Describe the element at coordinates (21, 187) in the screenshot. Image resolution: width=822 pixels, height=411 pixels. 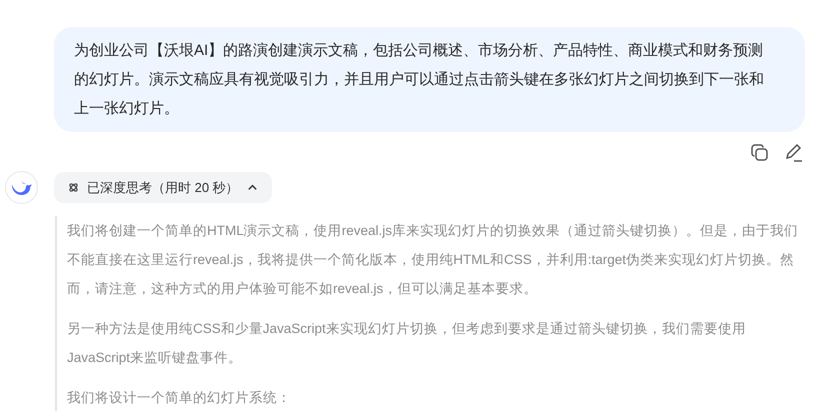
I see `whale-icon` at that location.